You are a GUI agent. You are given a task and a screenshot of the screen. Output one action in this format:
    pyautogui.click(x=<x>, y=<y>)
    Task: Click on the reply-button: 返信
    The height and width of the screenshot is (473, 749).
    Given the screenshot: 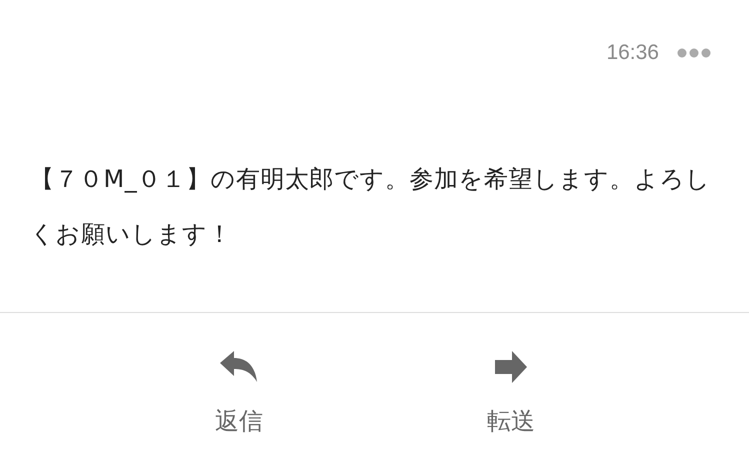 What is the action you would take?
    pyautogui.click(x=239, y=393)
    